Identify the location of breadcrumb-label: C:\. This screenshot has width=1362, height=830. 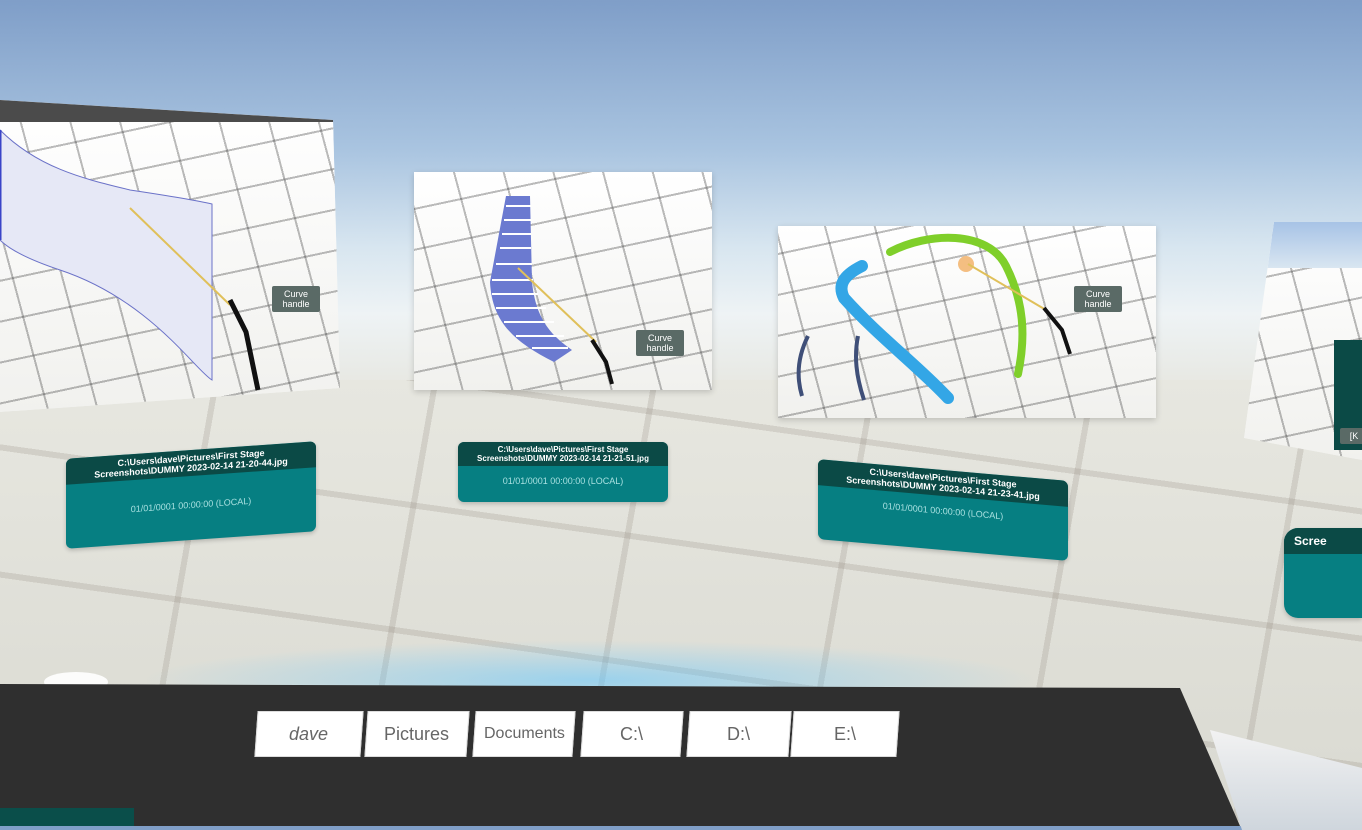
(632, 733).